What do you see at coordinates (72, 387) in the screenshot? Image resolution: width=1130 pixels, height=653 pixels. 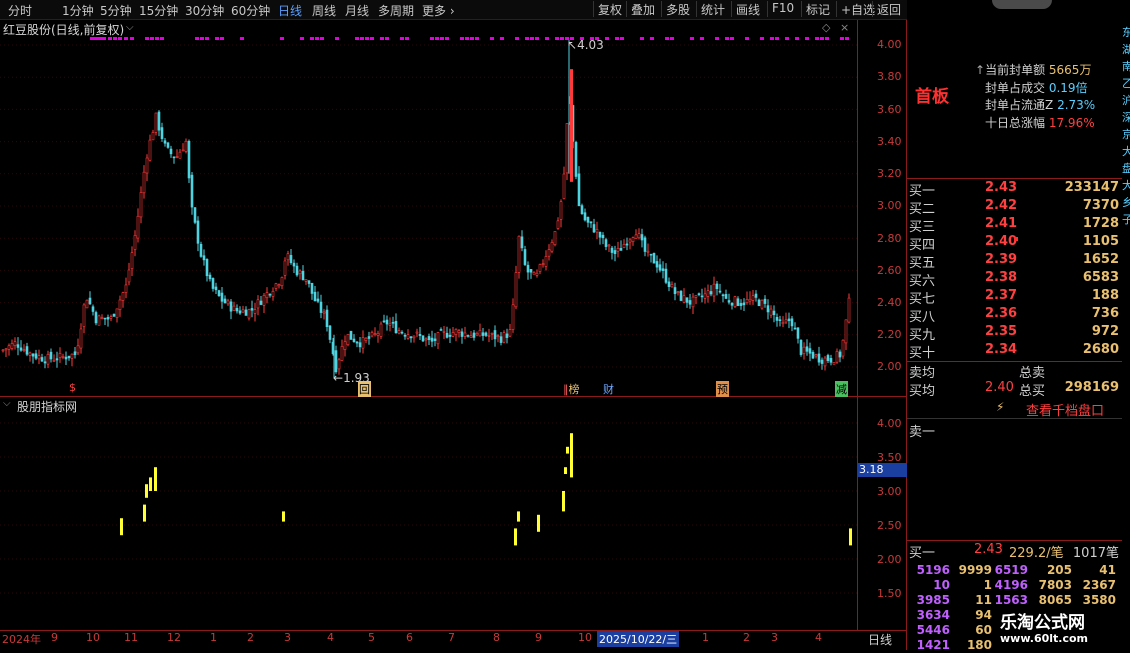 I see `event-marker-dividend: $` at bounding box center [72, 387].